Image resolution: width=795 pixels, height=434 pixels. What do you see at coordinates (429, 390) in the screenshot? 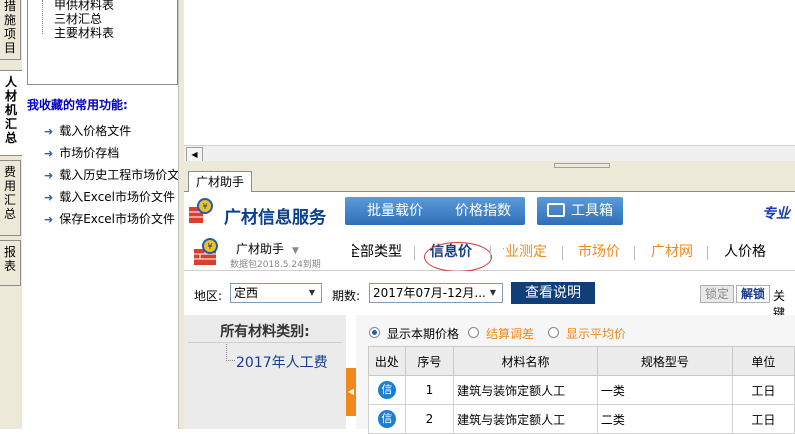
I see `index-cell: 1` at bounding box center [429, 390].